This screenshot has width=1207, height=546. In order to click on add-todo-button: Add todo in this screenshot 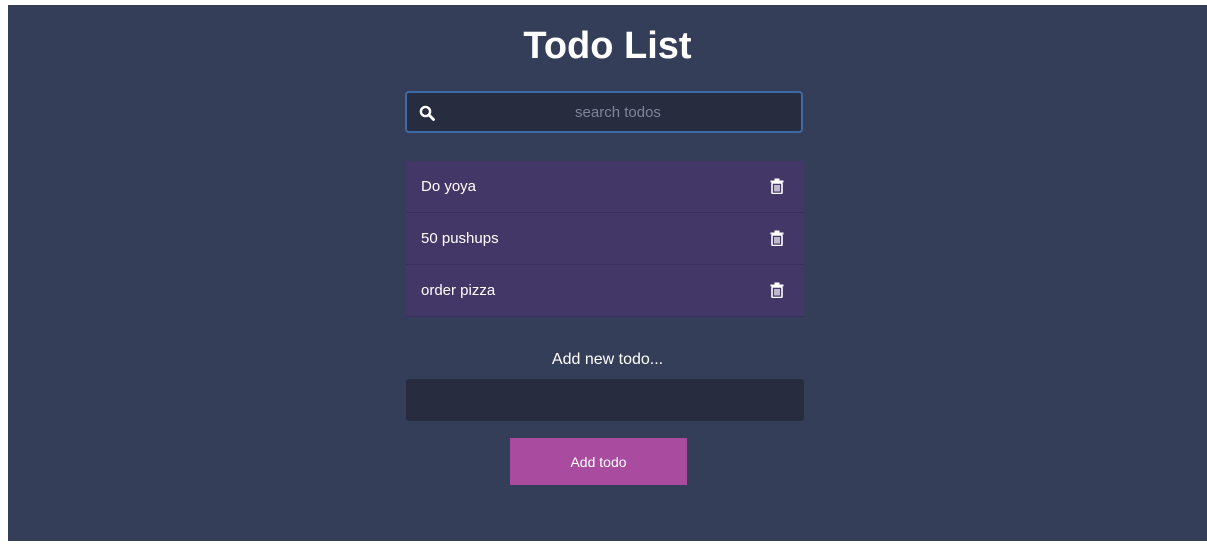, I will do `click(598, 461)`.